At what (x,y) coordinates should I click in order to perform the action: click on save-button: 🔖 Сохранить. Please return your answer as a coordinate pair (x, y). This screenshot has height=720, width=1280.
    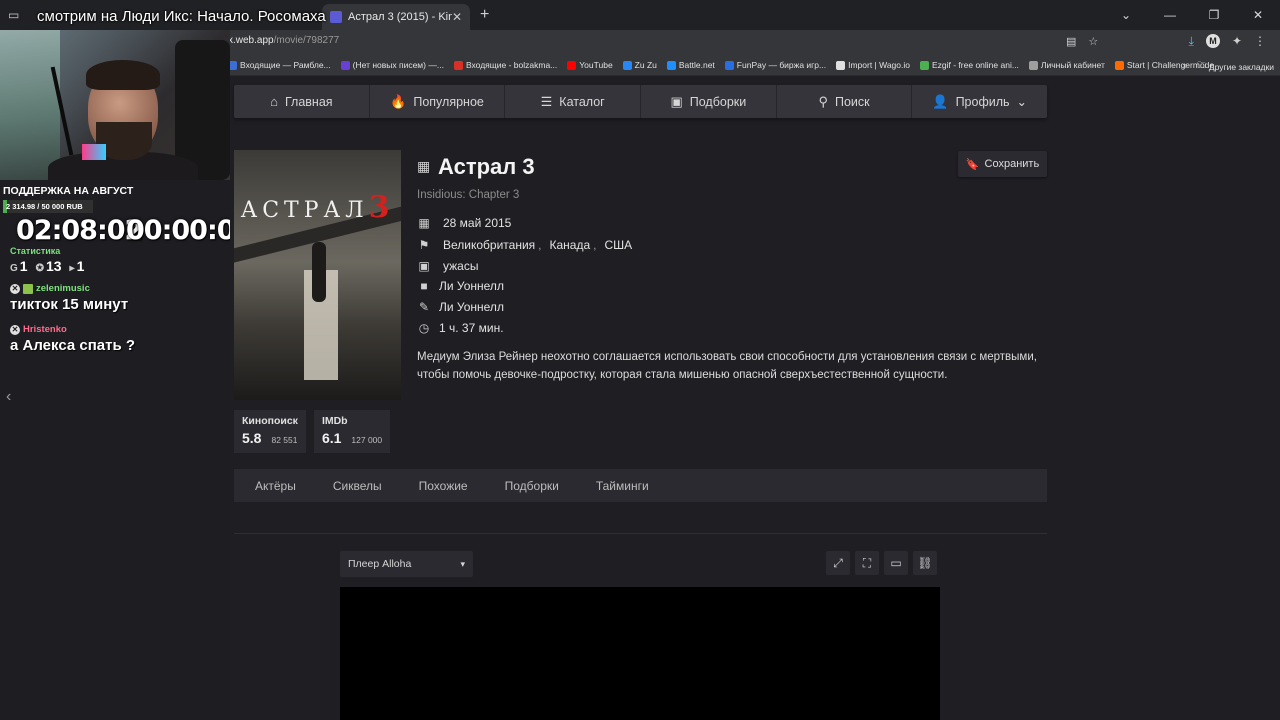
    Looking at the image, I should click on (1002, 164).